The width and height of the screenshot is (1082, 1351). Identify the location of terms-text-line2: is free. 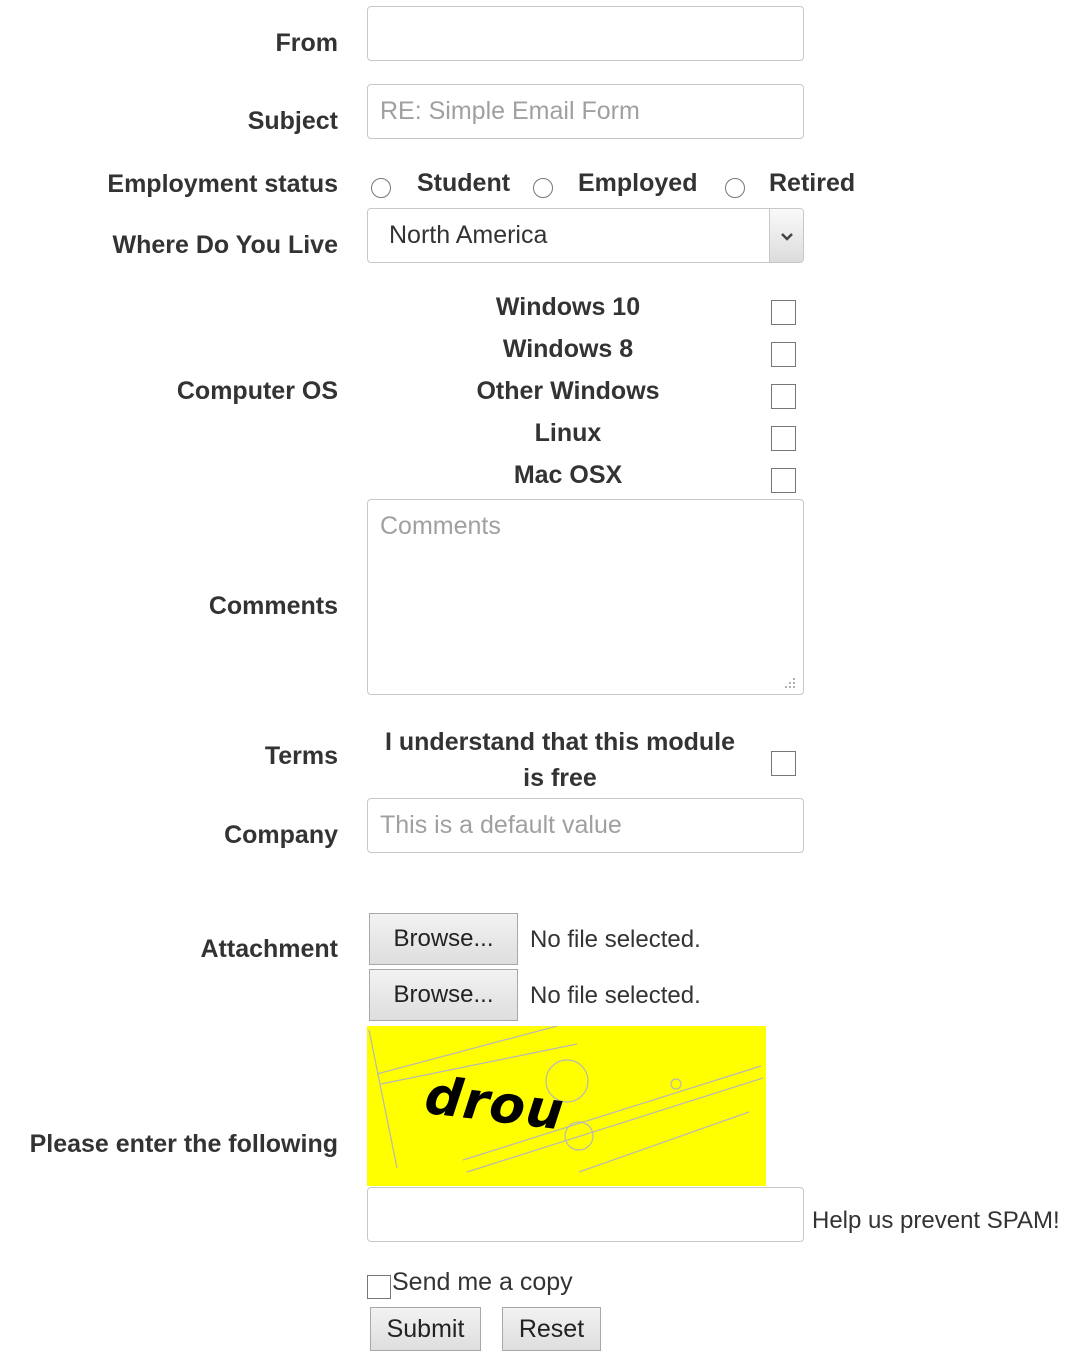
(560, 778).